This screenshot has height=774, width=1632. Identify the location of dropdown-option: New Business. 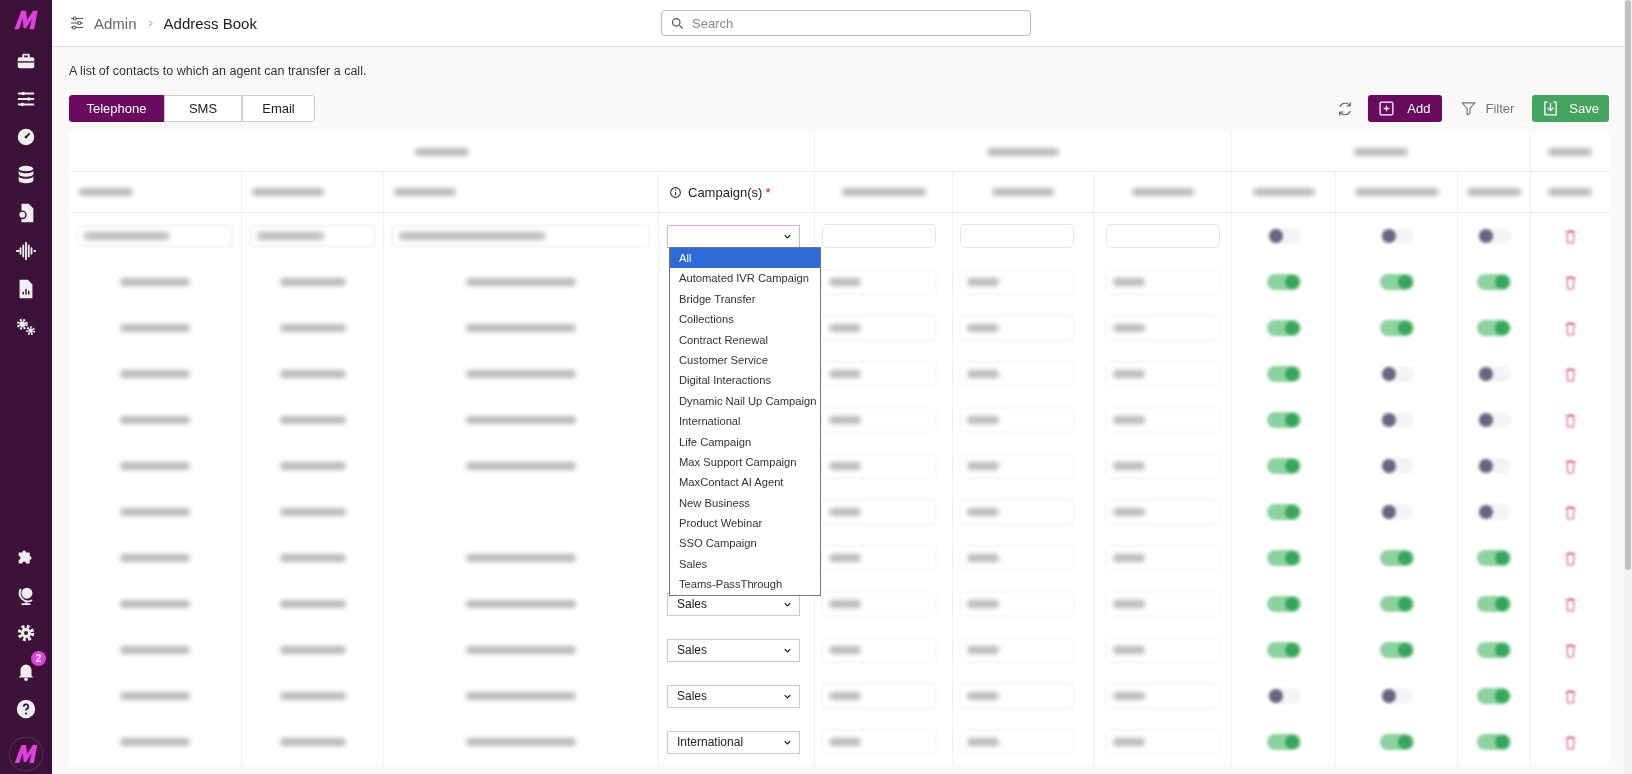
(745, 503).